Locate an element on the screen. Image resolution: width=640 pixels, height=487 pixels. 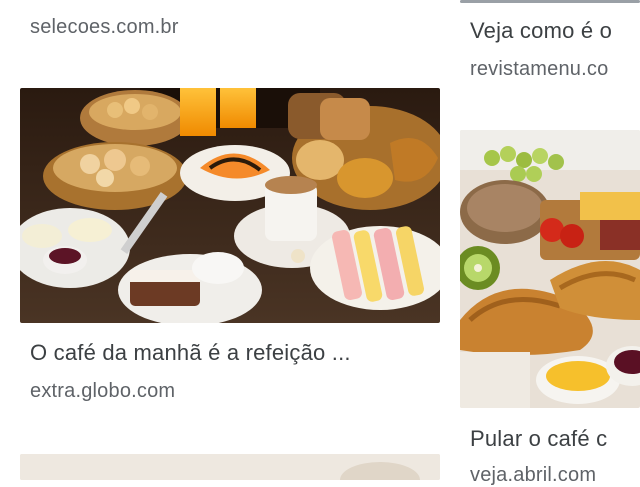
result-source: selecoes.com.br is located at coordinates (104, 27).